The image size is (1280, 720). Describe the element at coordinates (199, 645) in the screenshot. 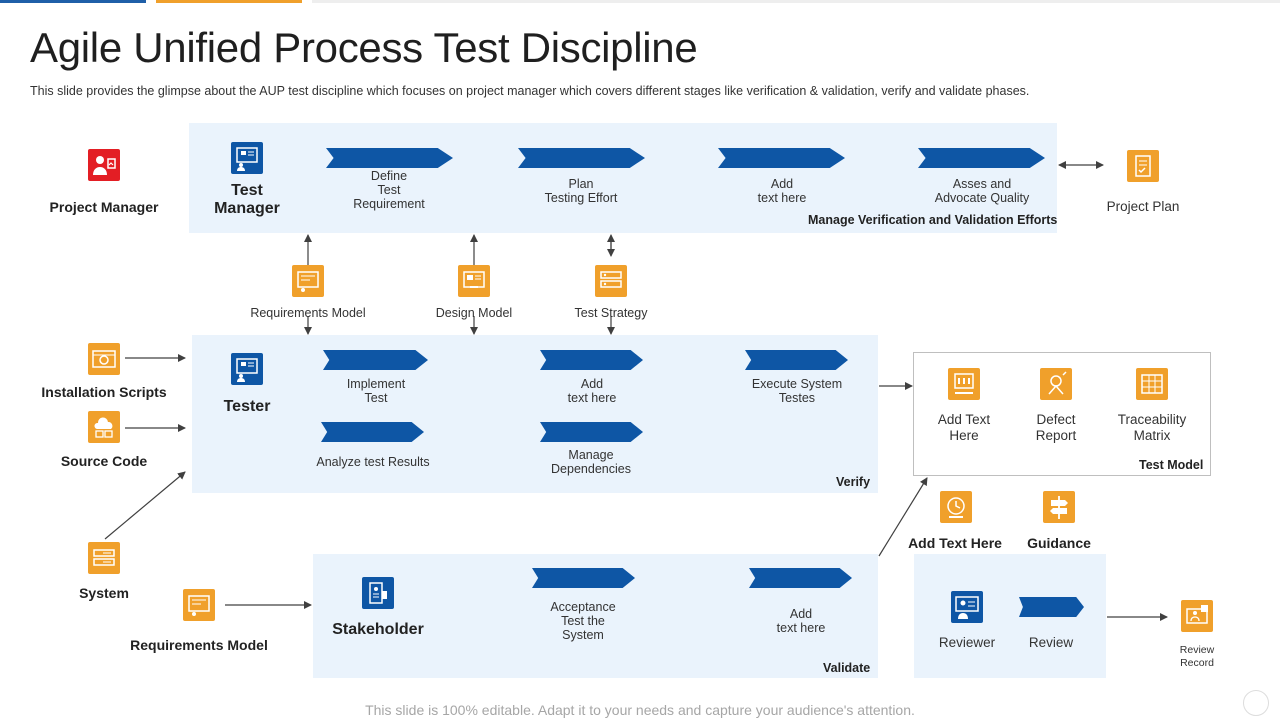

I see `requirements-model-input-label: Requirements Model` at that location.